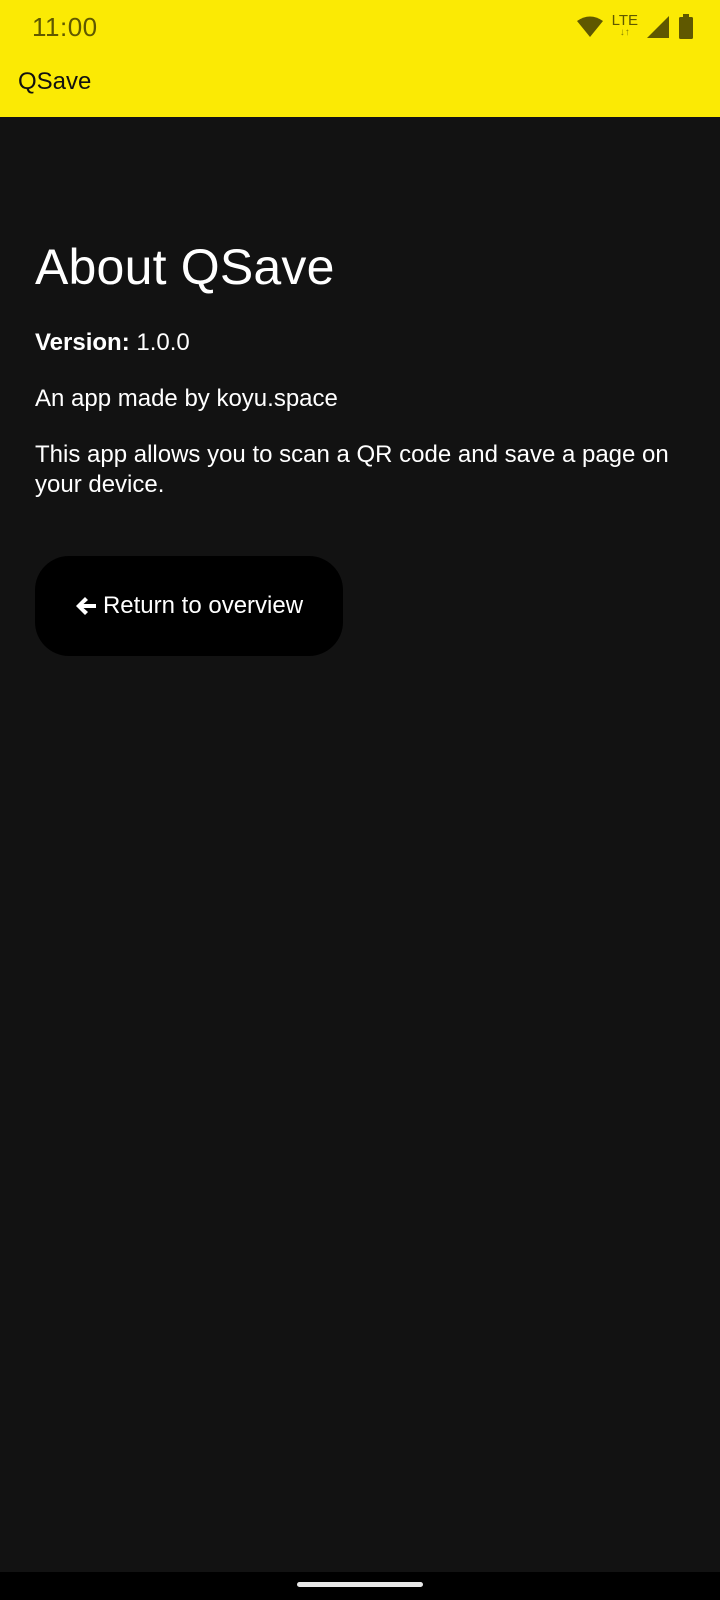 The width and height of the screenshot is (720, 1600). I want to click on wifi-icon, so click(590, 27).